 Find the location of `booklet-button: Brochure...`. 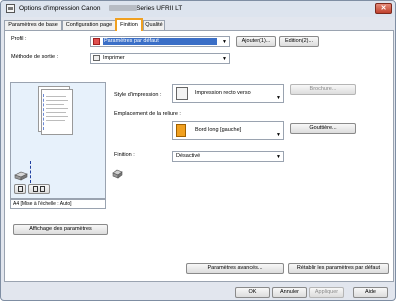

booklet-button: Brochure... is located at coordinates (323, 89).